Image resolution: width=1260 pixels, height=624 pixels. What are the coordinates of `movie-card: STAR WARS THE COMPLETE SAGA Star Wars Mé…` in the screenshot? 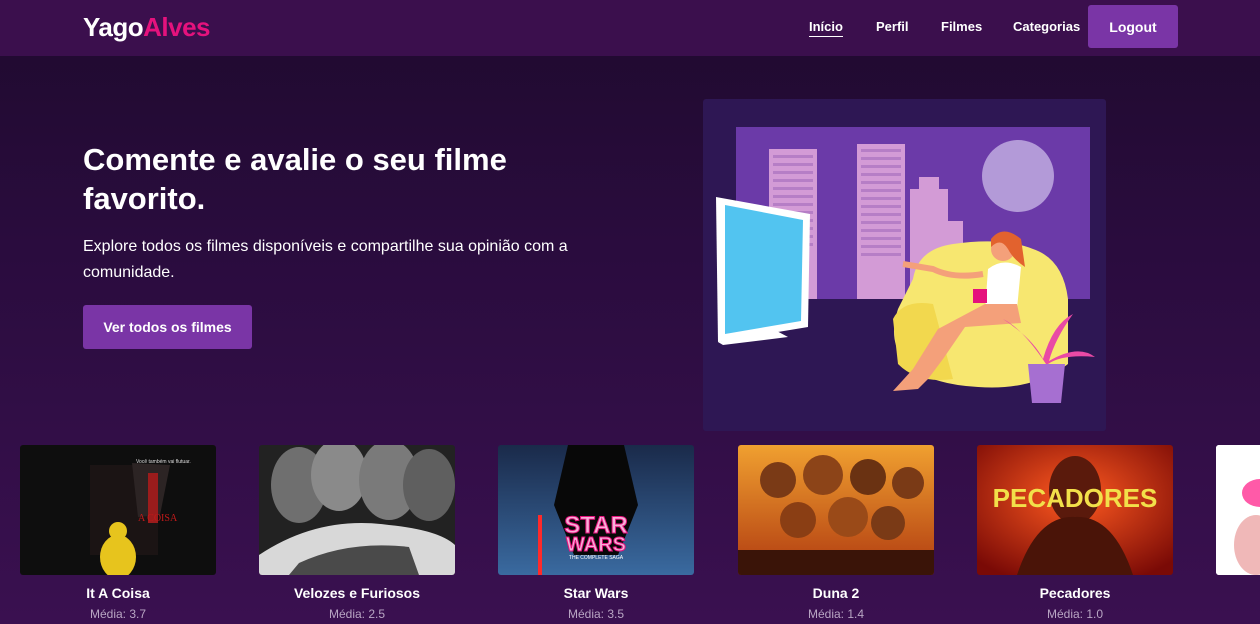 It's located at (596, 533).